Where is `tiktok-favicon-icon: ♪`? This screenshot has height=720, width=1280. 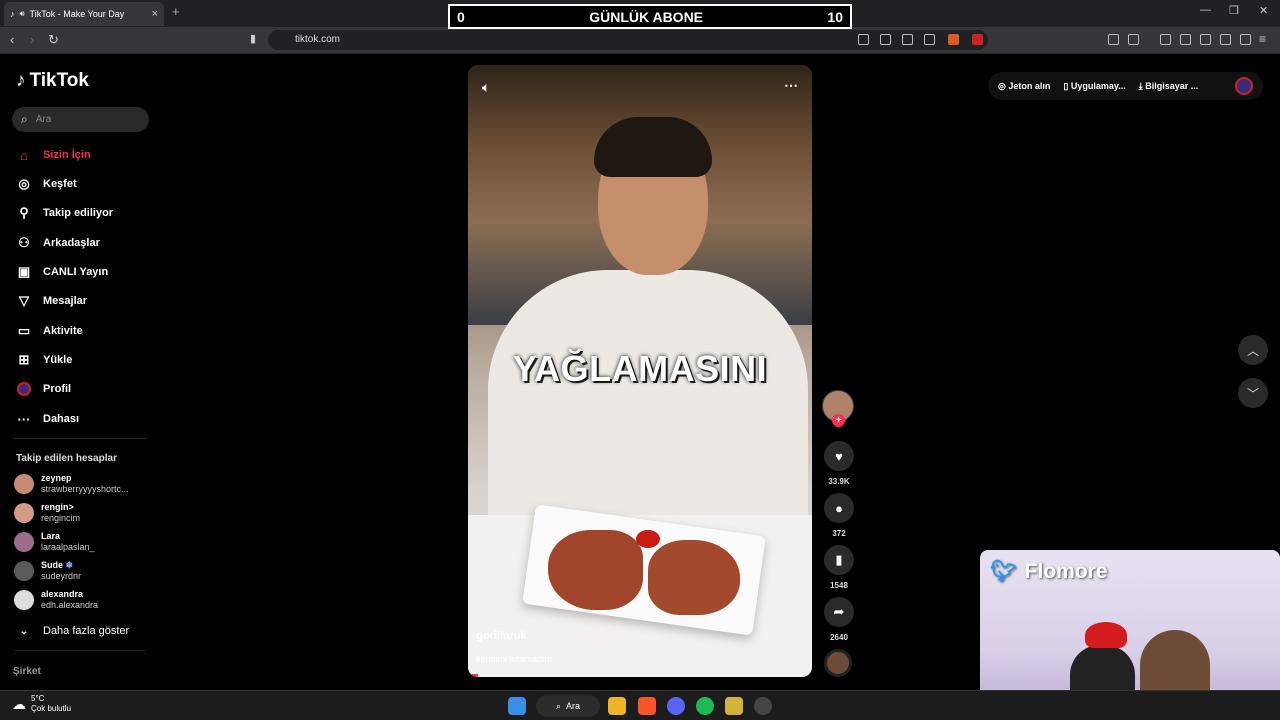
tiktok-favicon-icon: ♪ is located at coordinates (12, 14).